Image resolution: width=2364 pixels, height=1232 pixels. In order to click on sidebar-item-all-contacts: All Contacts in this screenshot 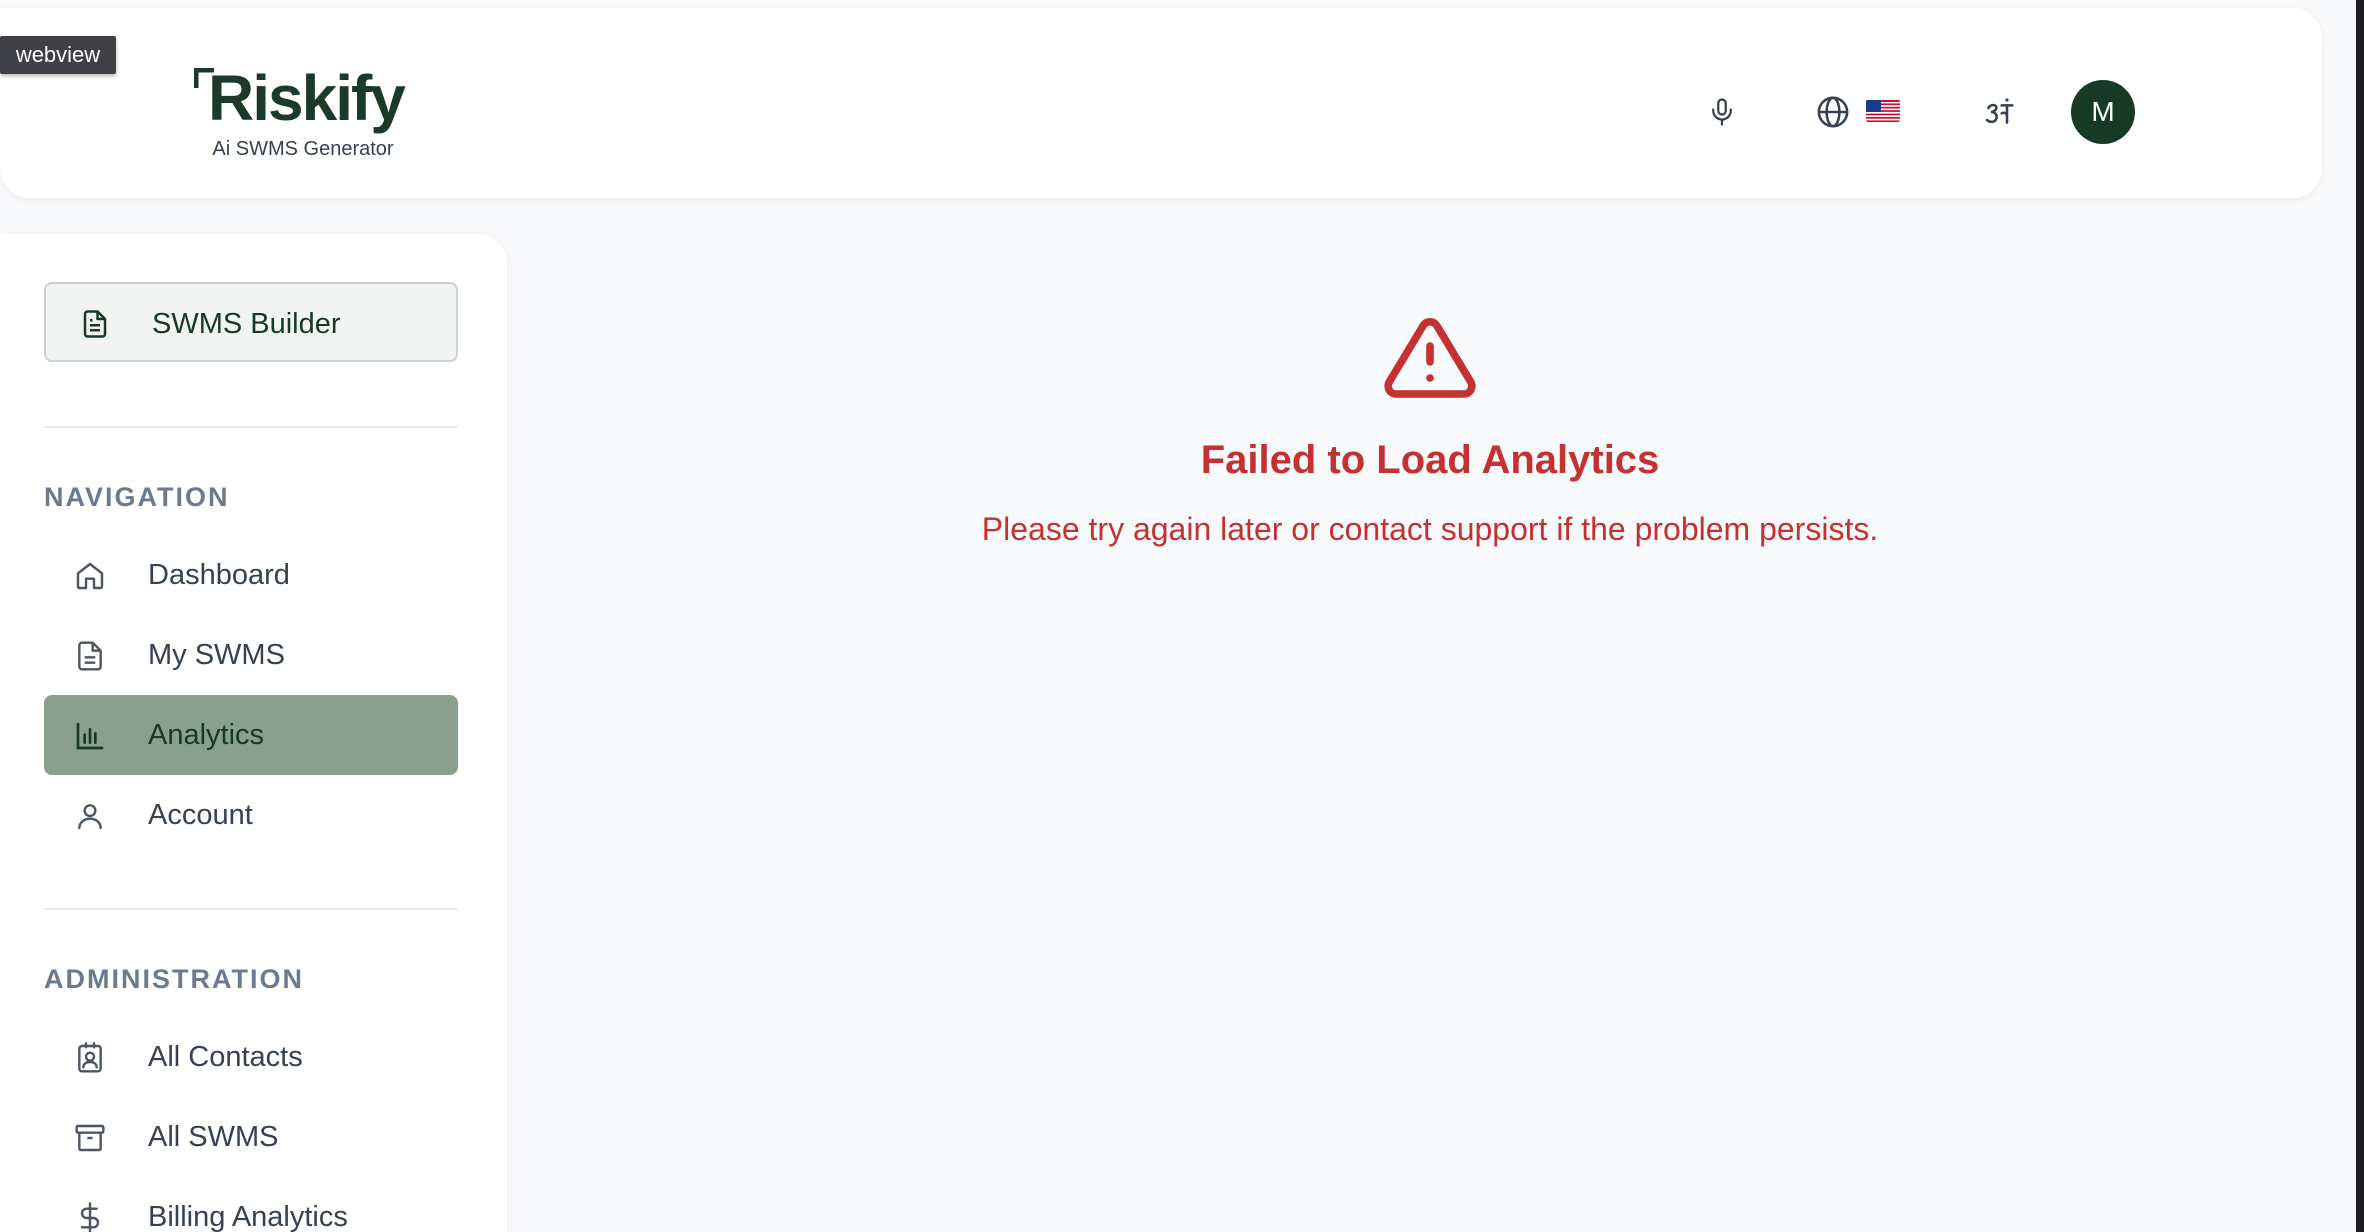, I will do `click(251, 1057)`.